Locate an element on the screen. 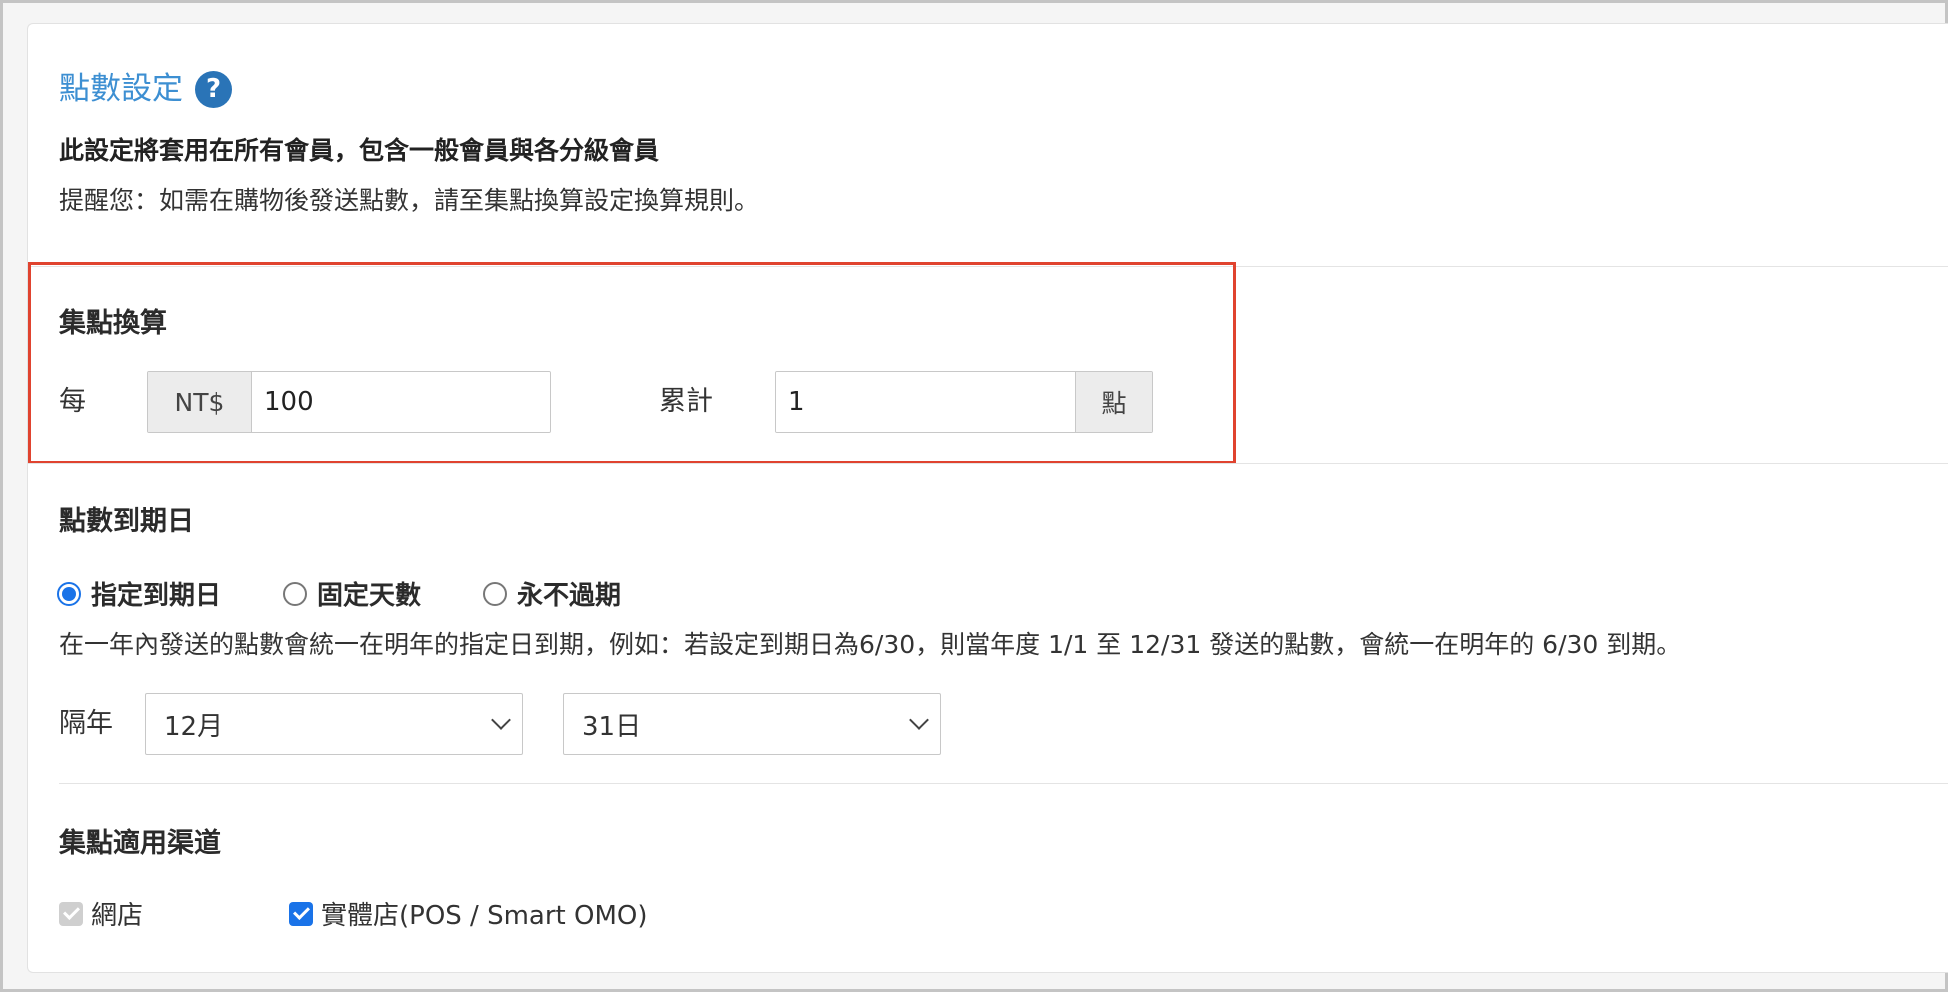  radio-fixed-days-label: 固定天數 is located at coordinates (369, 596).